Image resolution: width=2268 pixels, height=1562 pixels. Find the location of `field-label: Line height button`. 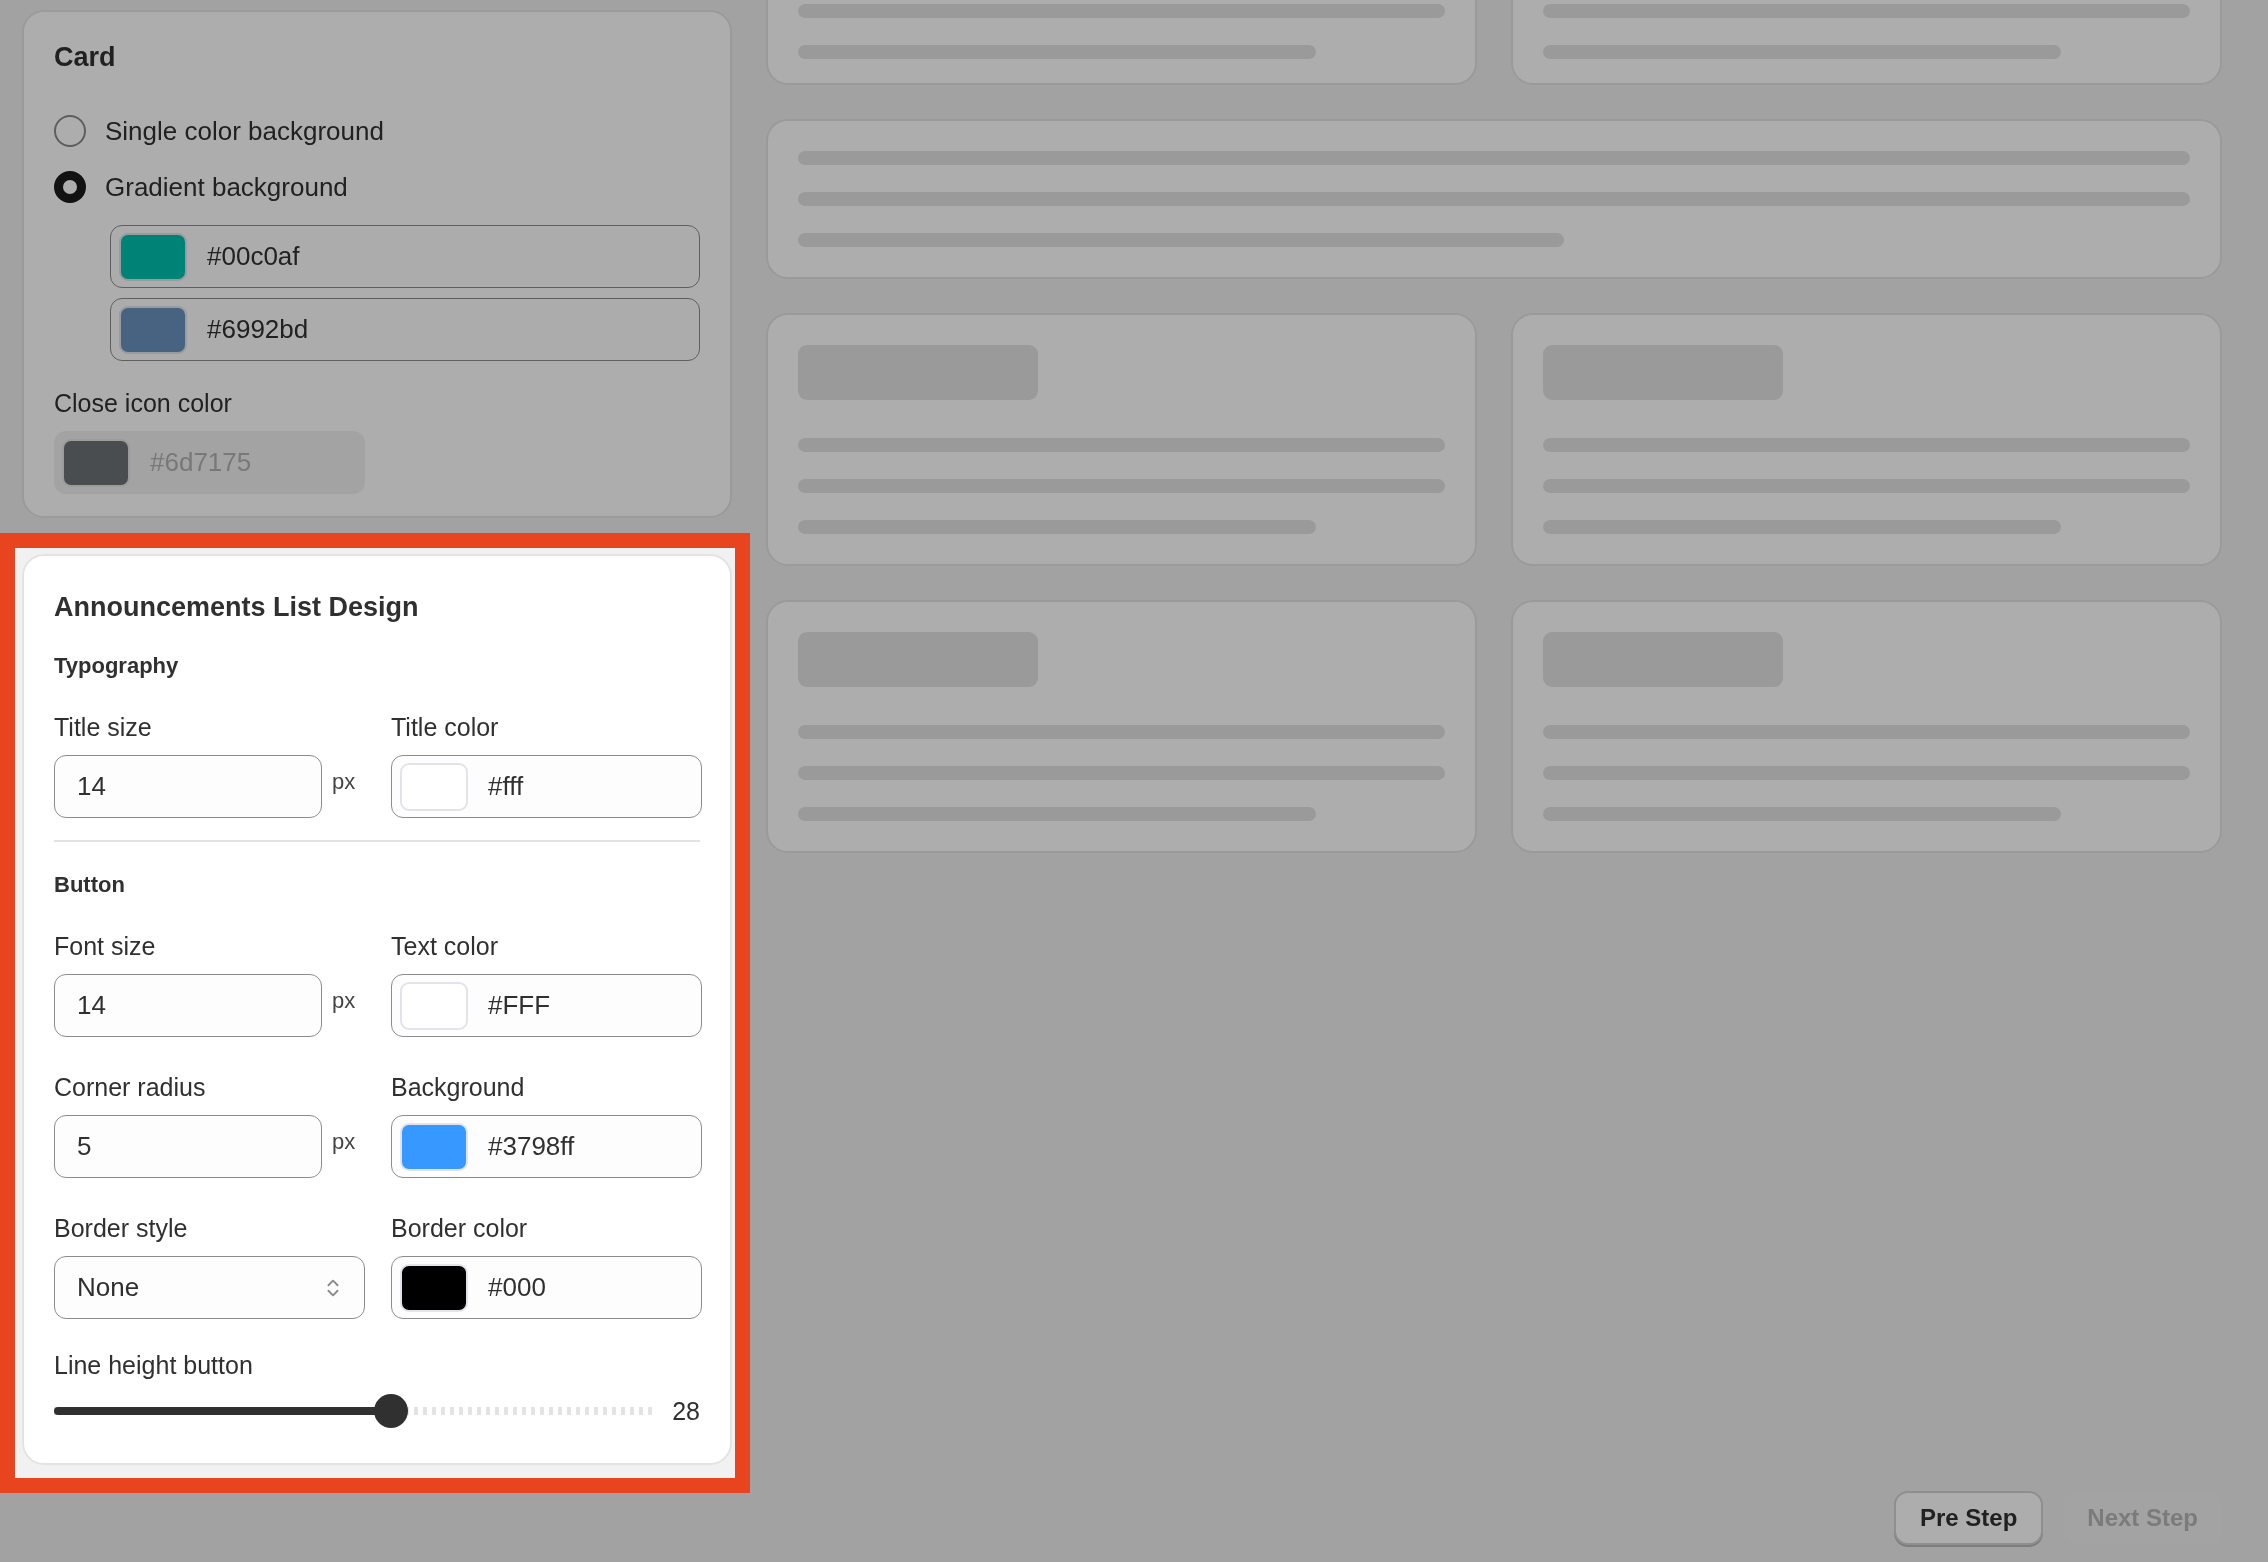

field-label: Line height button is located at coordinates (154, 1365).